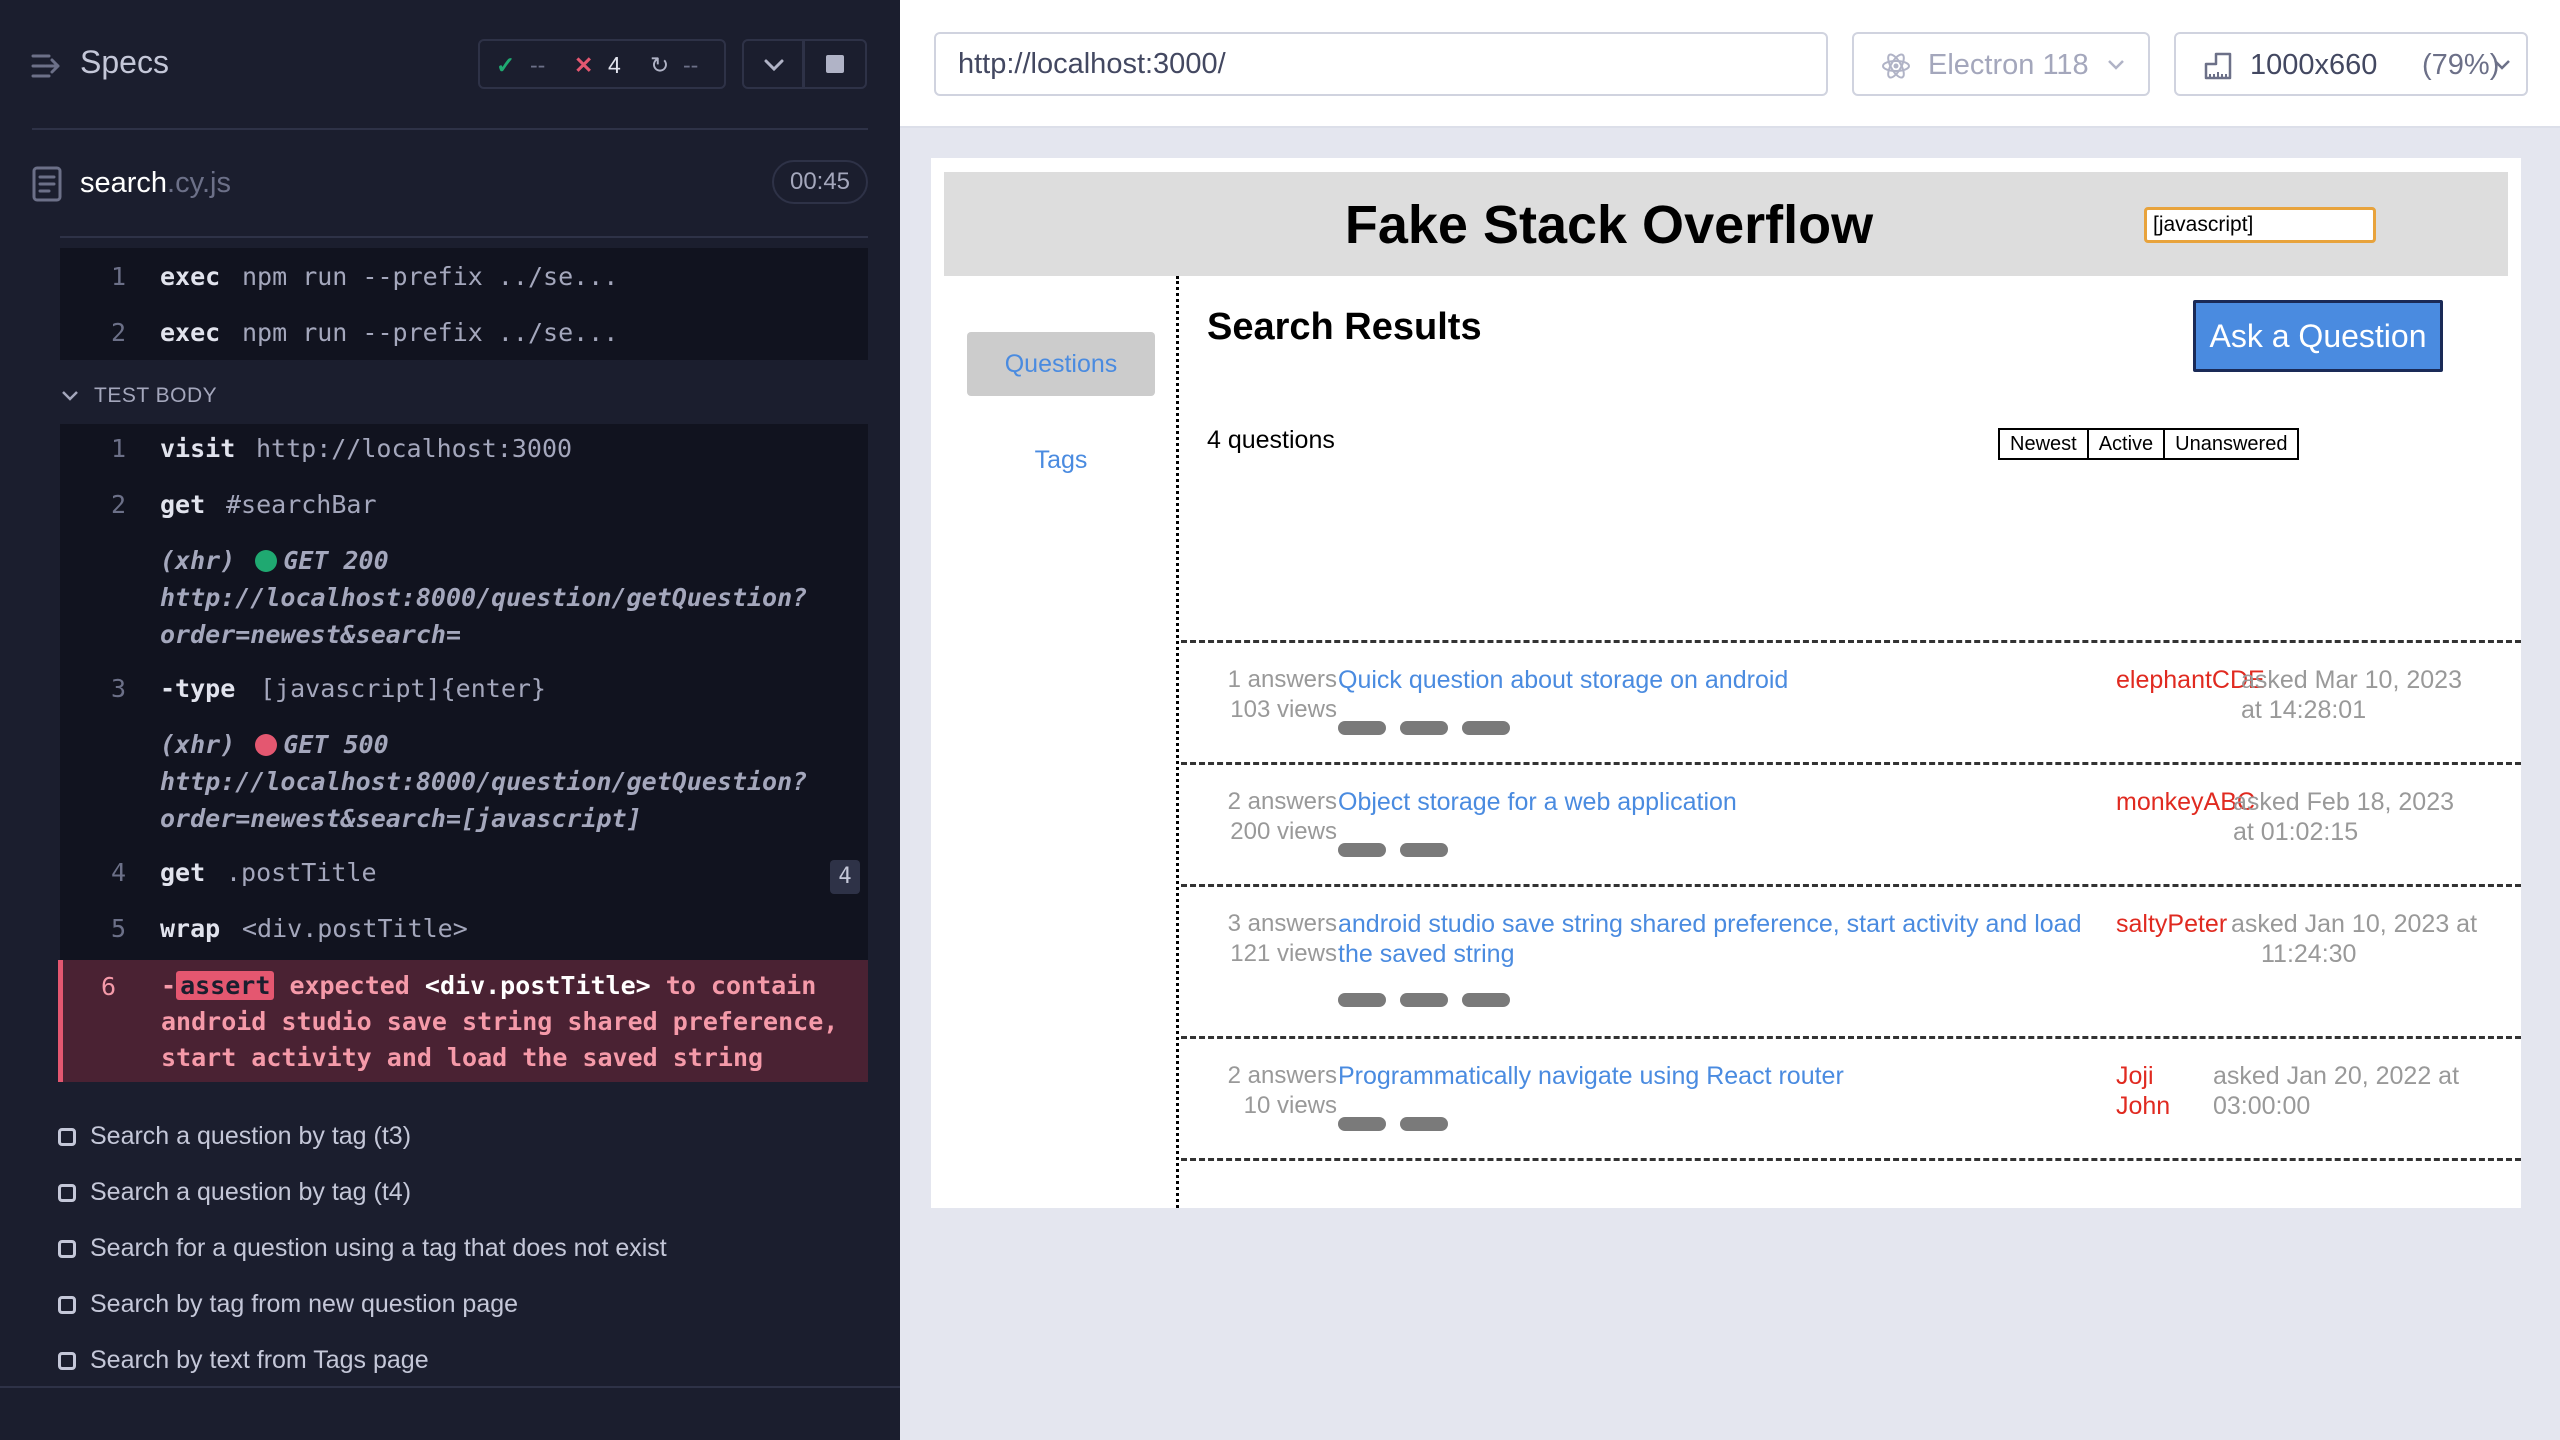  I want to click on asked-line-2: 03:00:00, so click(2262, 1106).